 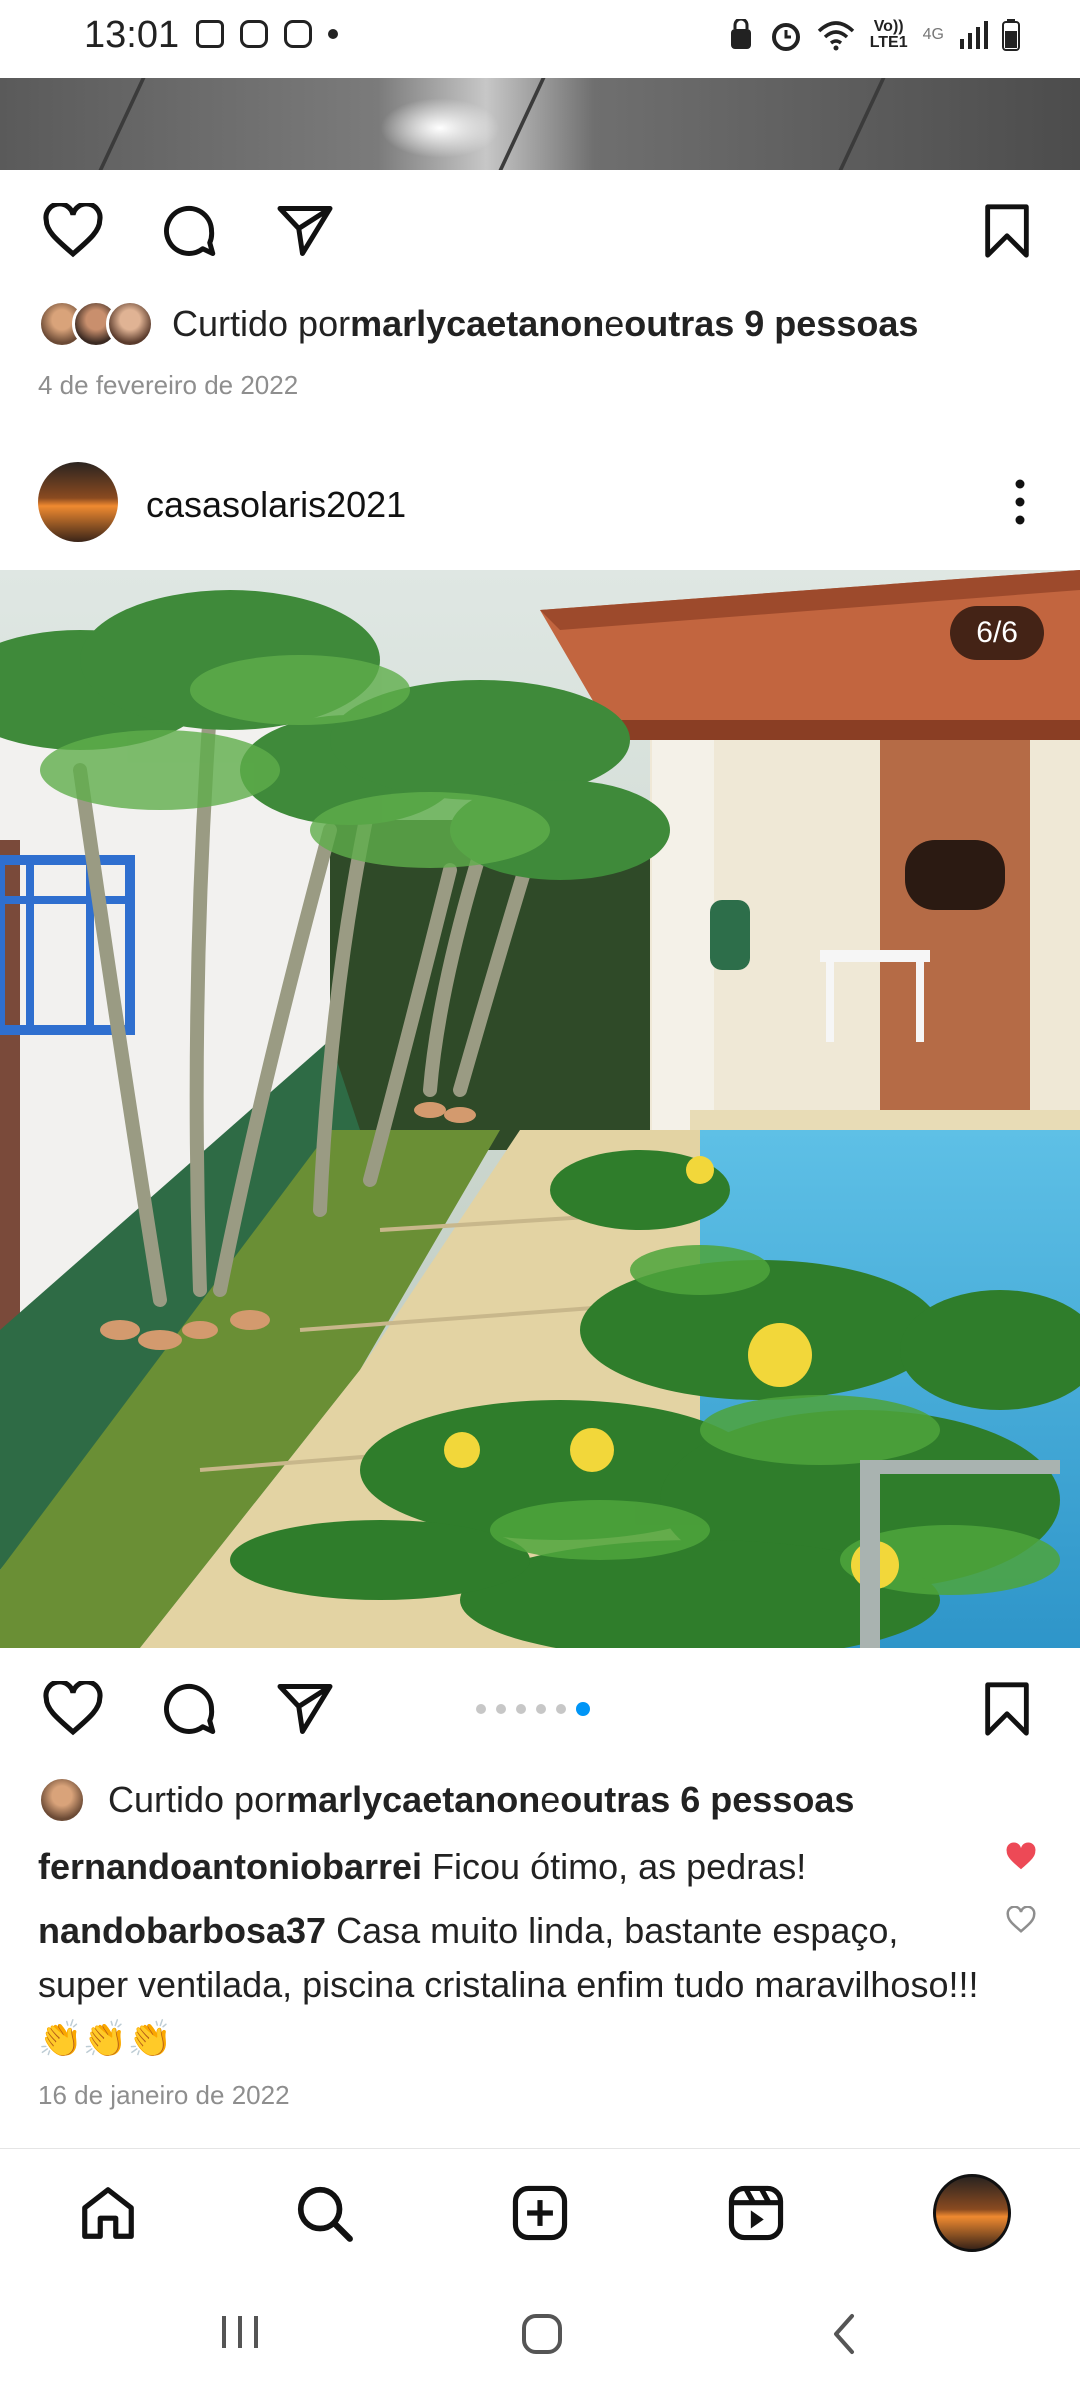 What do you see at coordinates (614, 1866) in the screenshot?
I see `comment-text: Ficou ótimo, as pedras!` at bounding box center [614, 1866].